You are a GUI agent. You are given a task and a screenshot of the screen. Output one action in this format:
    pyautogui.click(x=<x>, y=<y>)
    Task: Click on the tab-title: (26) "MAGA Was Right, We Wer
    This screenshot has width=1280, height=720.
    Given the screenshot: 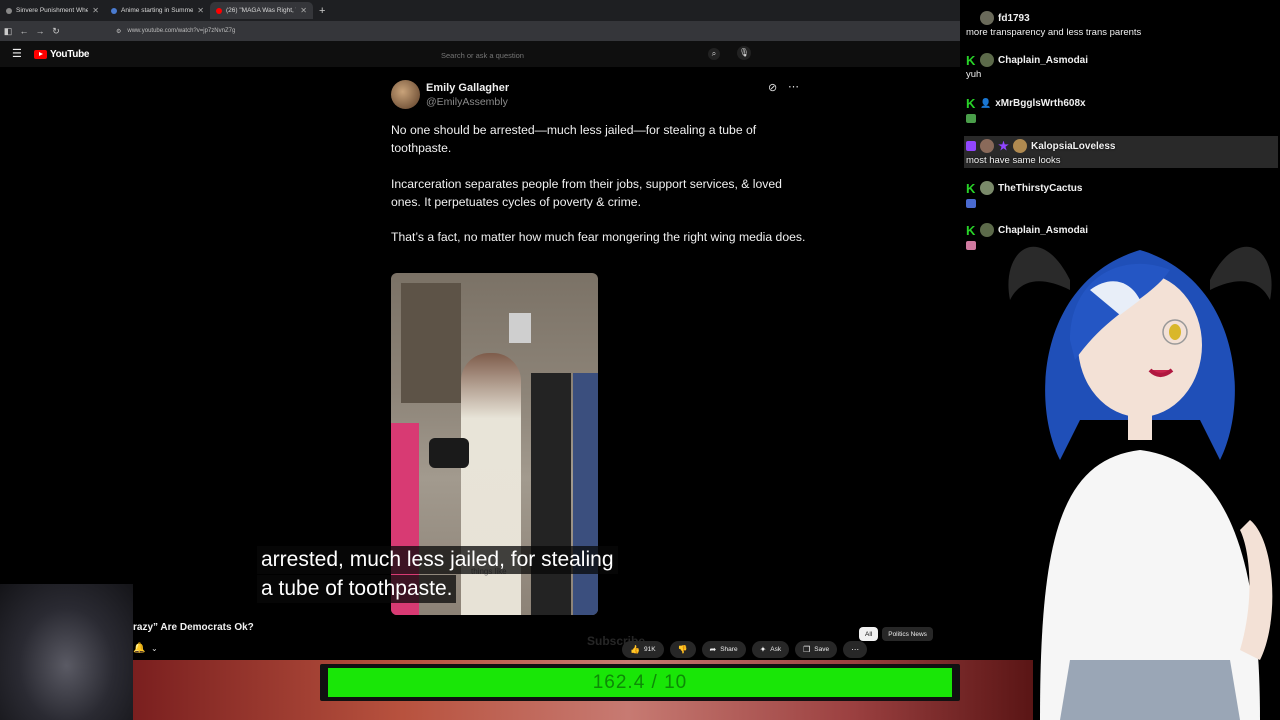 What is the action you would take?
    pyautogui.click(x=261, y=10)
    